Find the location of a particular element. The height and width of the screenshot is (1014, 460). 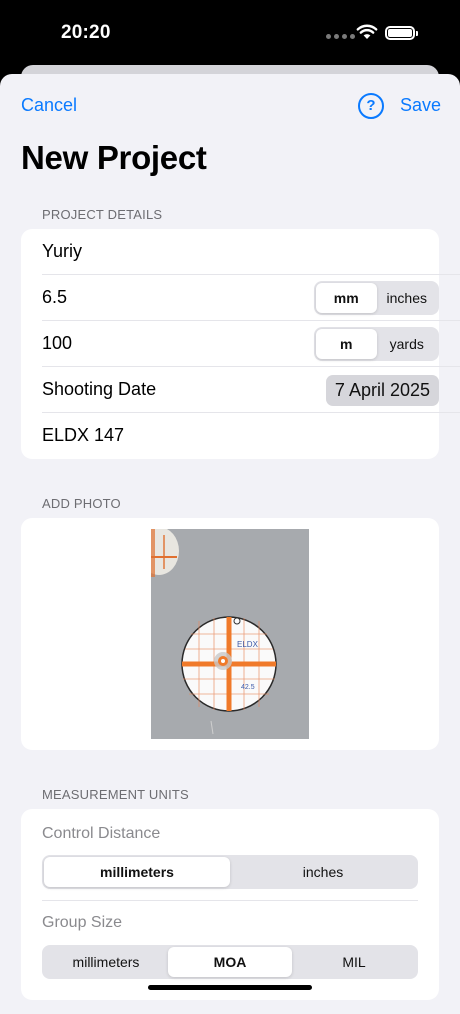

ammo-field: ELDX 147 is located at coordinates (240, 436).